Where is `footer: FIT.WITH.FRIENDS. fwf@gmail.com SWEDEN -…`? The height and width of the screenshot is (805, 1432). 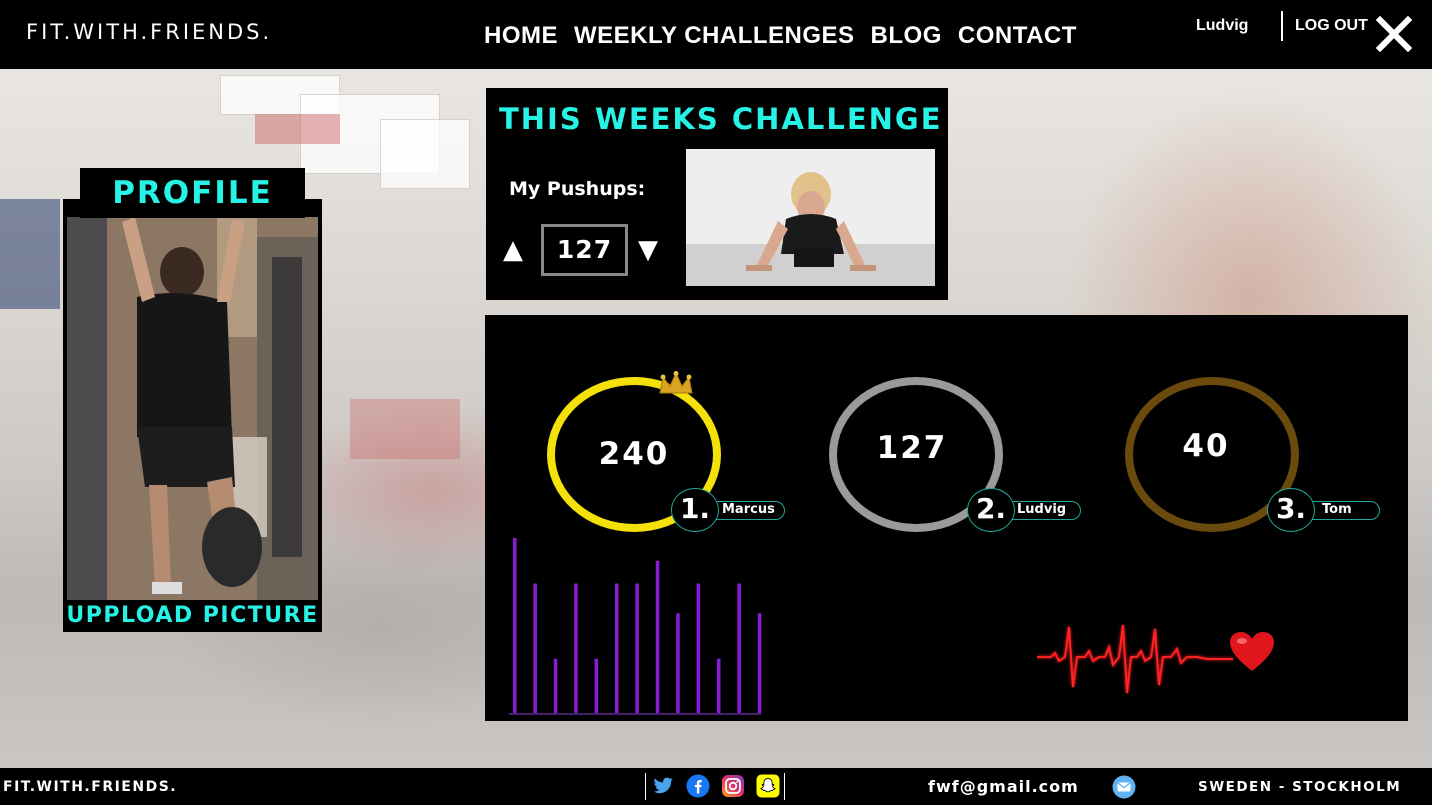
footer: FIT.WITH.FRIENDS. fwf@gmail.com SWEDEN -… is located at coordinates (716, 786).